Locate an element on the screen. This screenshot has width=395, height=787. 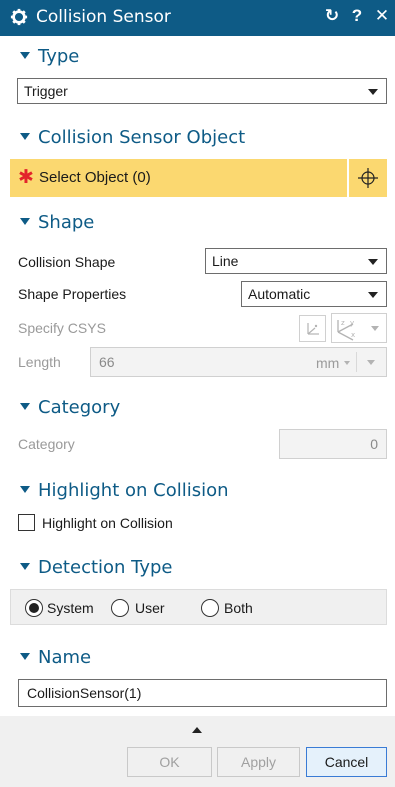
radio-both is located at coordinates (210, 608).